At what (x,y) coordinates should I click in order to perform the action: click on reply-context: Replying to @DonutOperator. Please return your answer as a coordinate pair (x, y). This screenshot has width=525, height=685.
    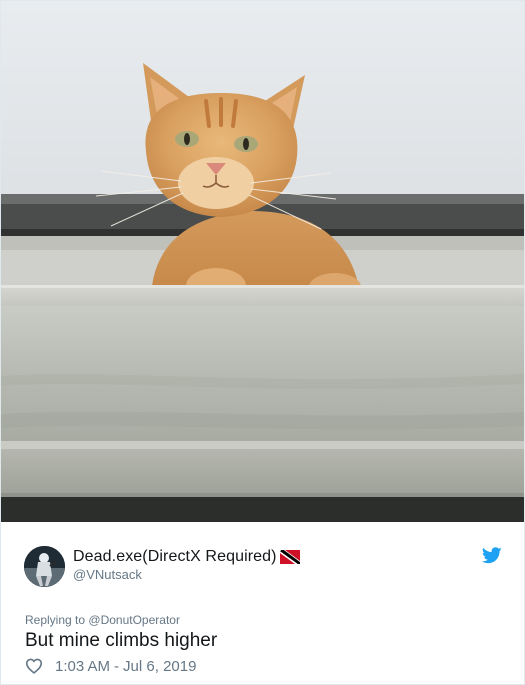
    Looking at the image, I should click on (102, 620).